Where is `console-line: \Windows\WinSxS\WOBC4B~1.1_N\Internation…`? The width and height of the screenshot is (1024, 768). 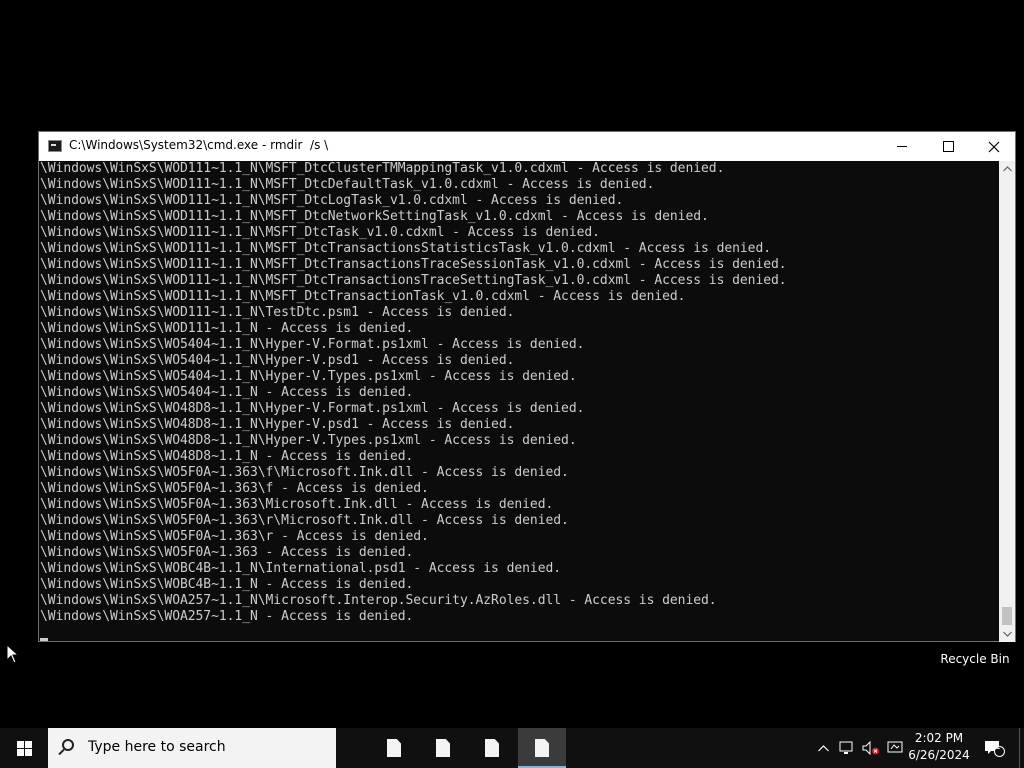
console-line: \Windows\WinSxS\WOBC4B~1.1_N\Internation… is located at coordinates (301, 568).